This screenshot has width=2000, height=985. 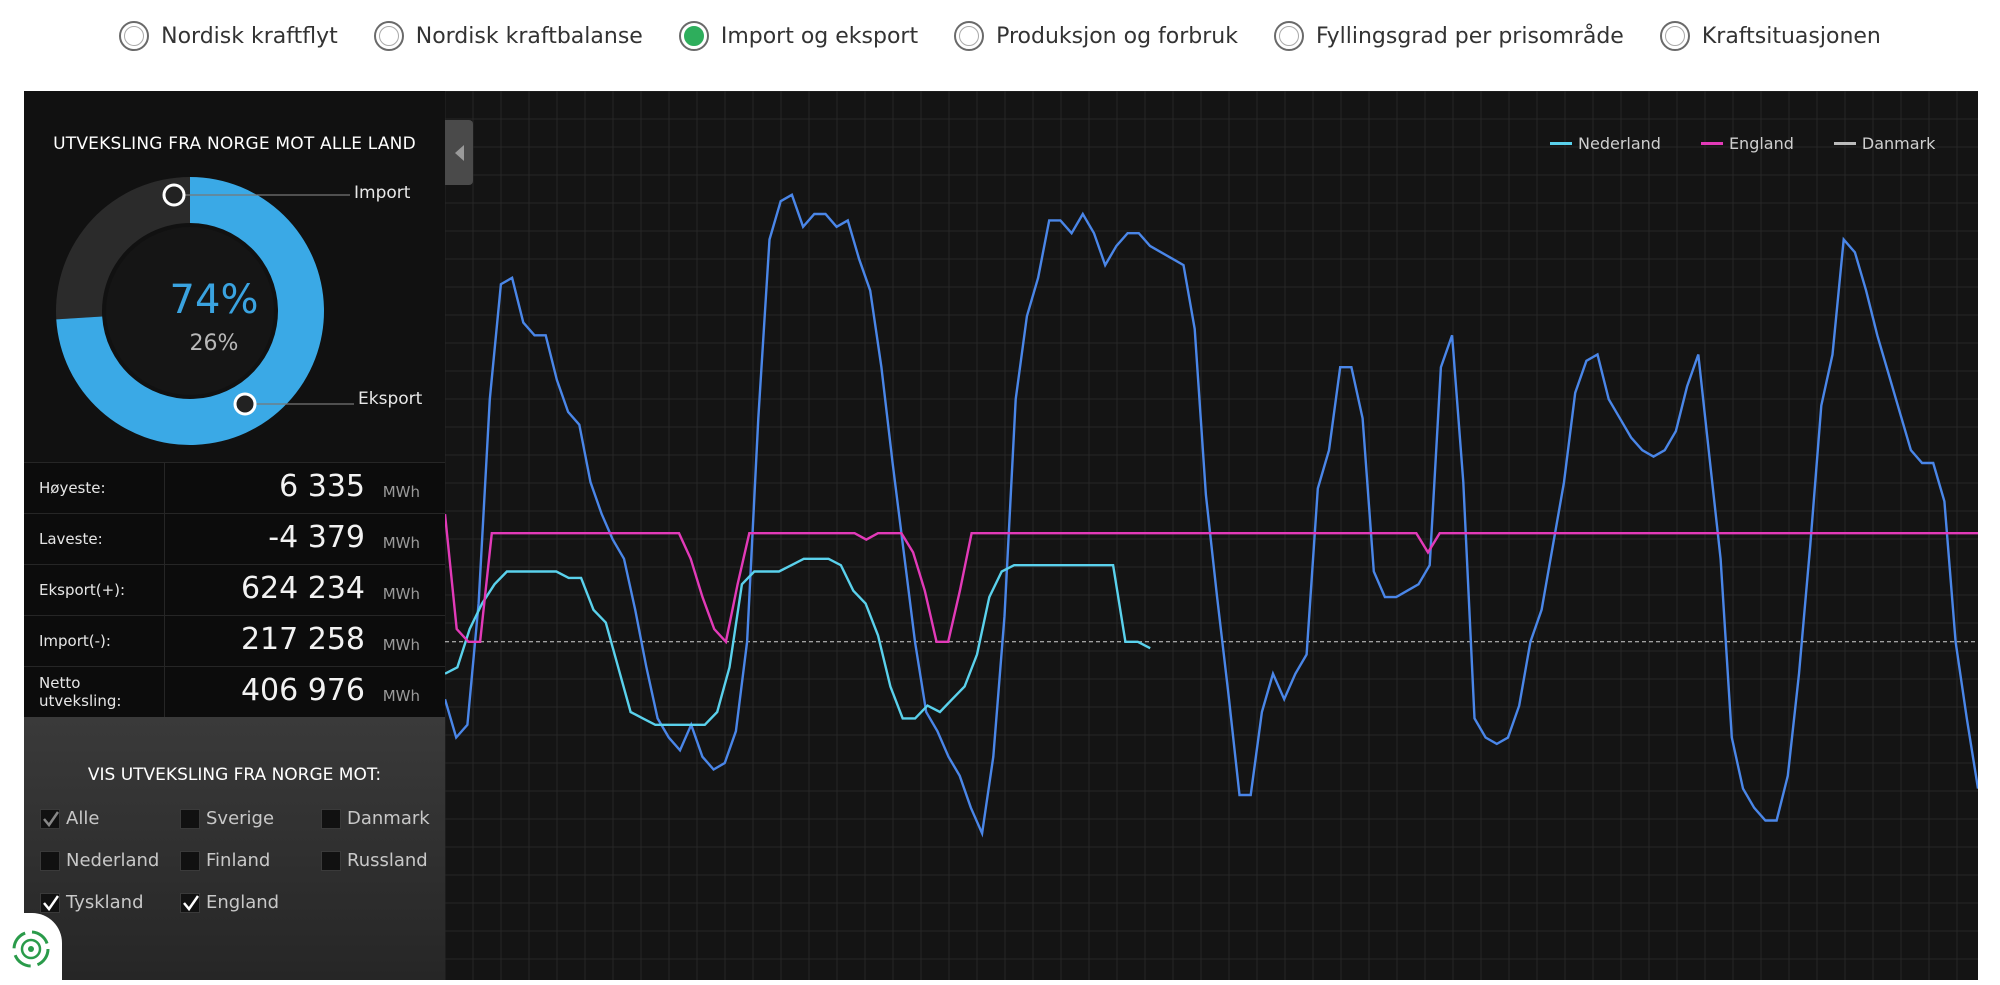 I want to click on checkbox-label: England, so click(x=243, y=902).